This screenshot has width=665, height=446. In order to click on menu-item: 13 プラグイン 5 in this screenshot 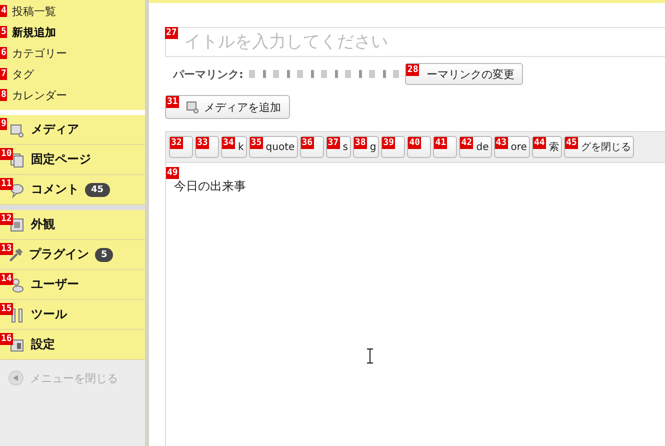, I will do `click(72, 255)`.